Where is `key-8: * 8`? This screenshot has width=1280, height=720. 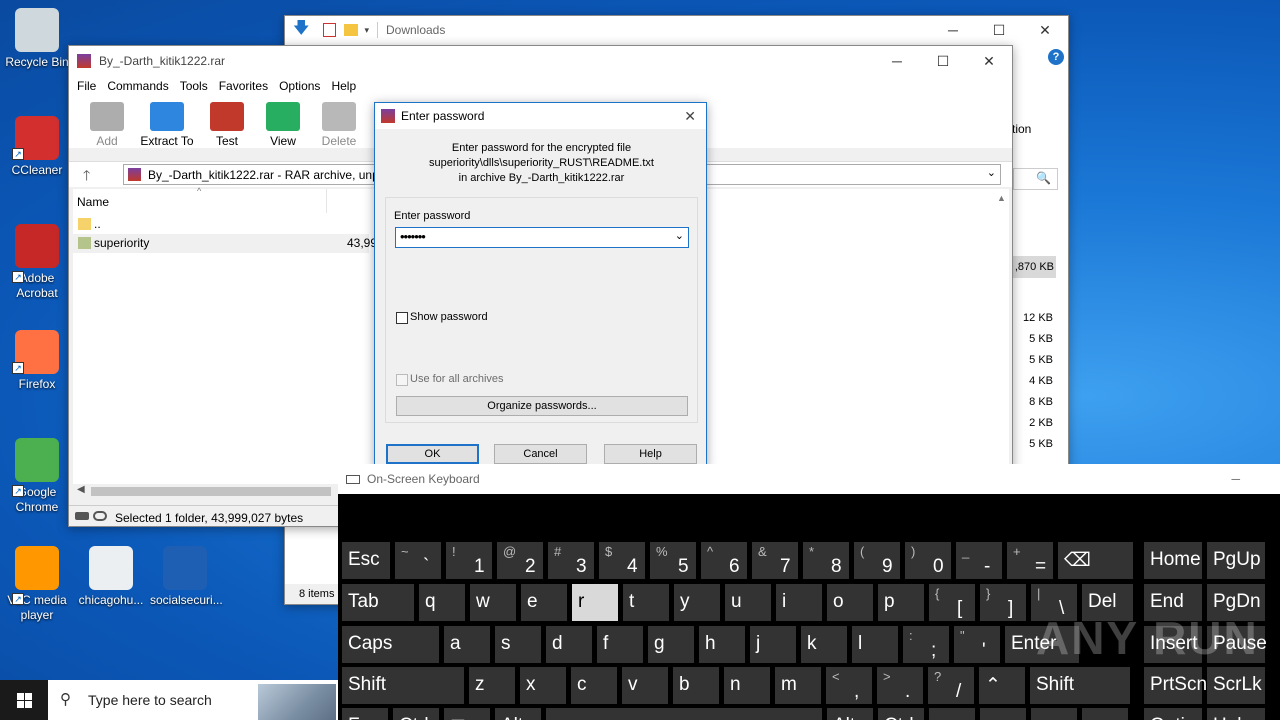 key-8: * 8 is located at coordinates (826, 560).